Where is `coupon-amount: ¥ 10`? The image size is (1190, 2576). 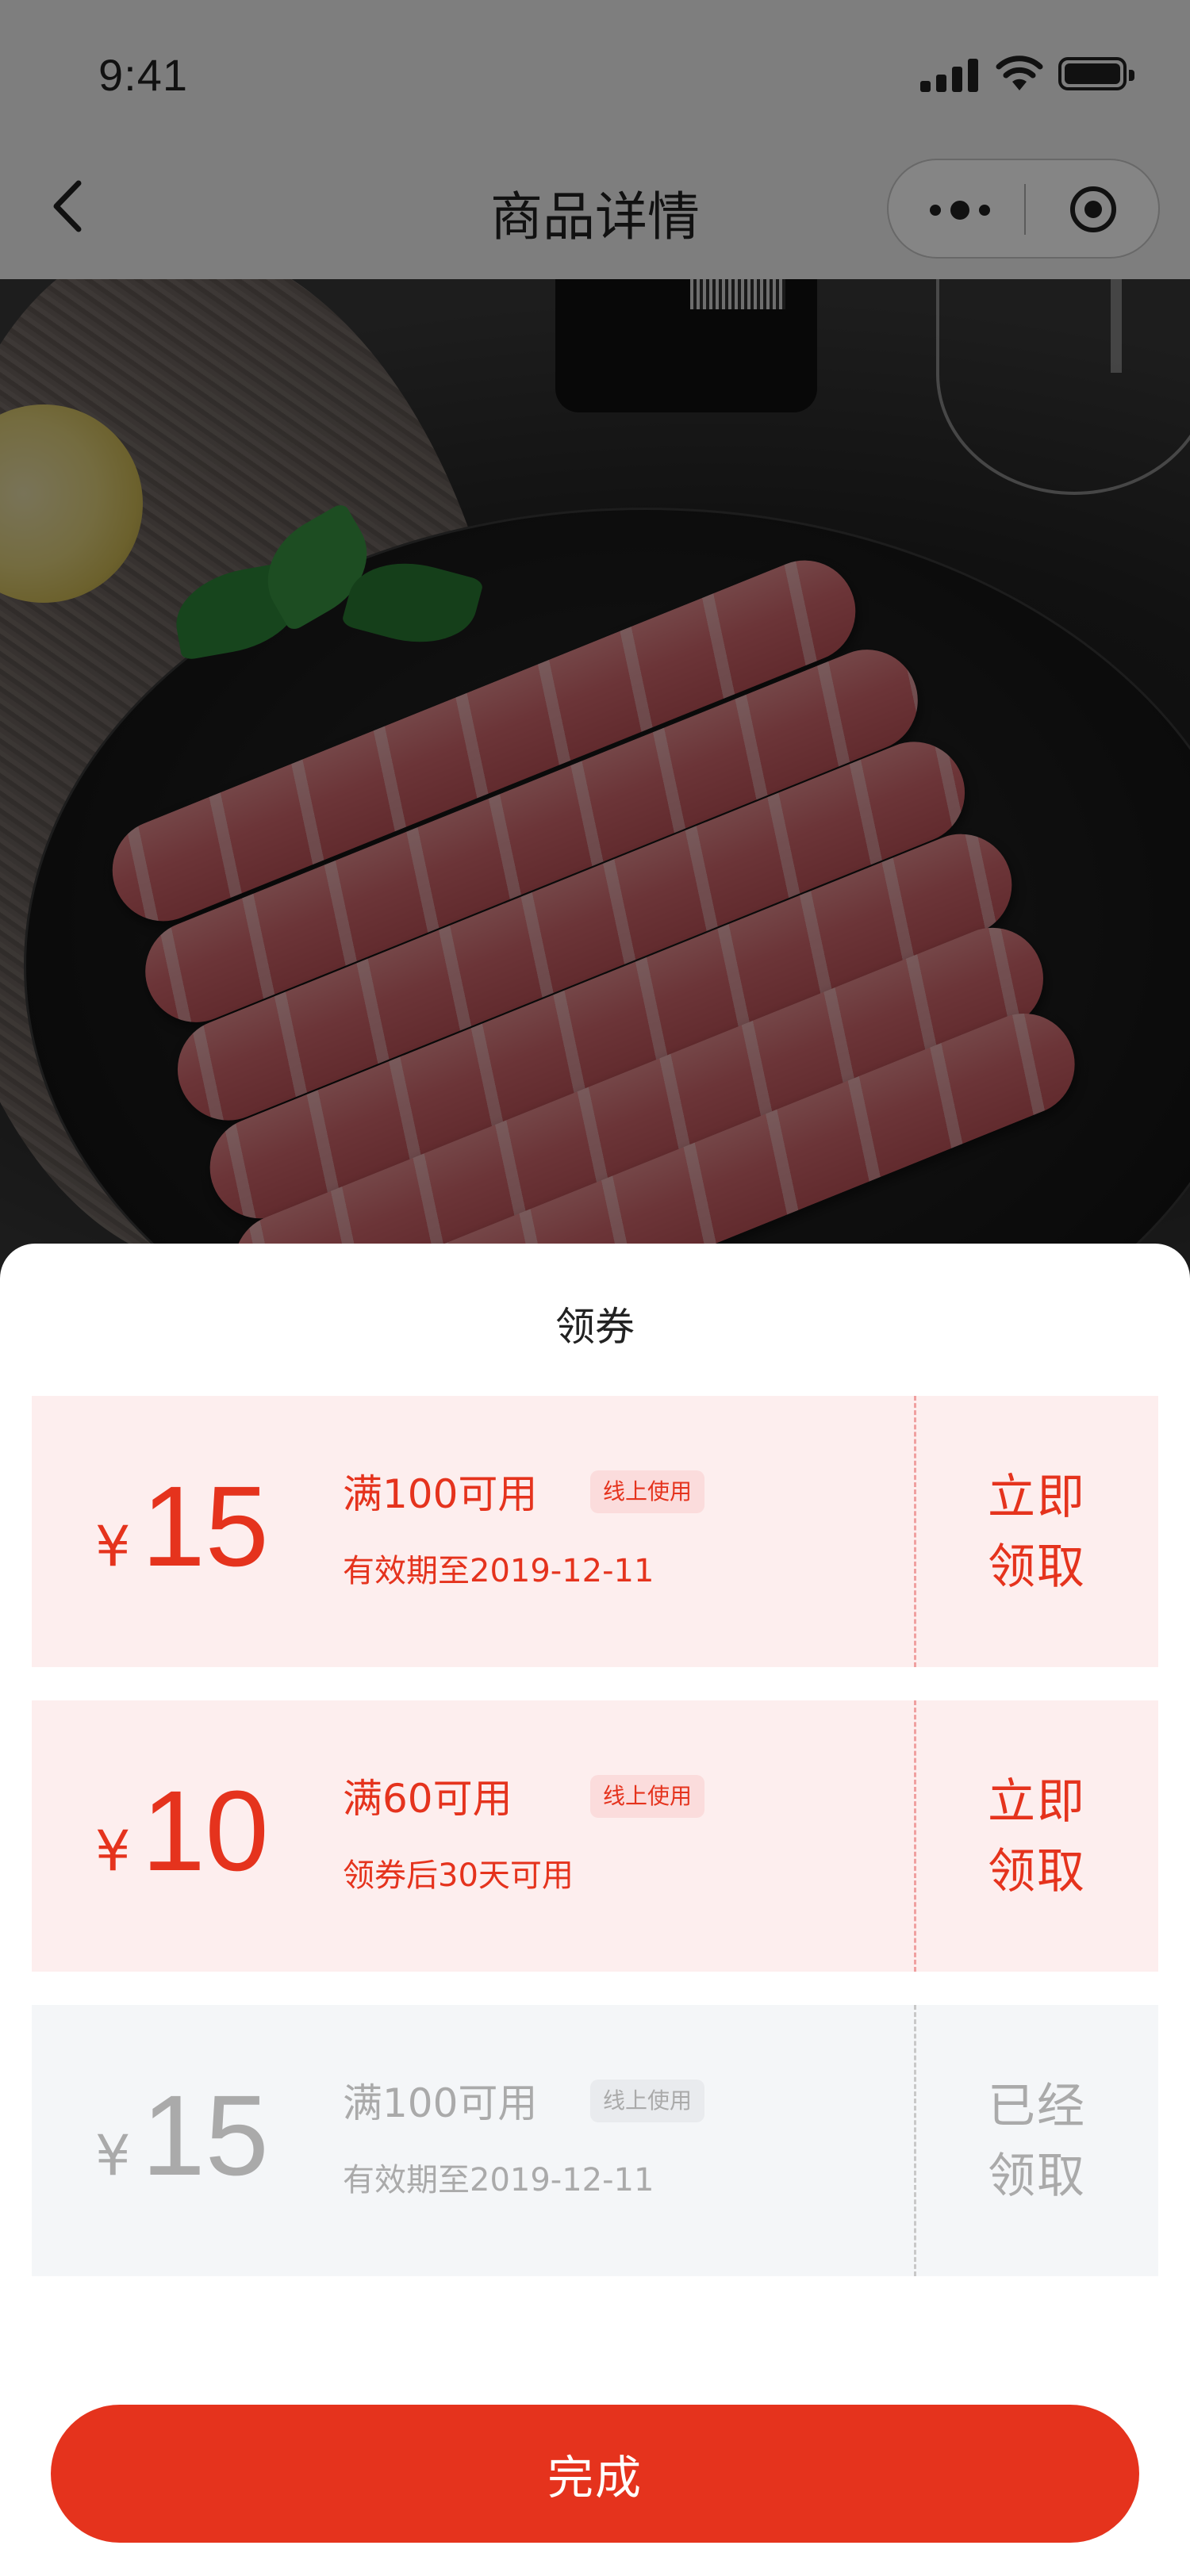 coupon-amount: ¥ 10 is located at coordinates (182, 1832).